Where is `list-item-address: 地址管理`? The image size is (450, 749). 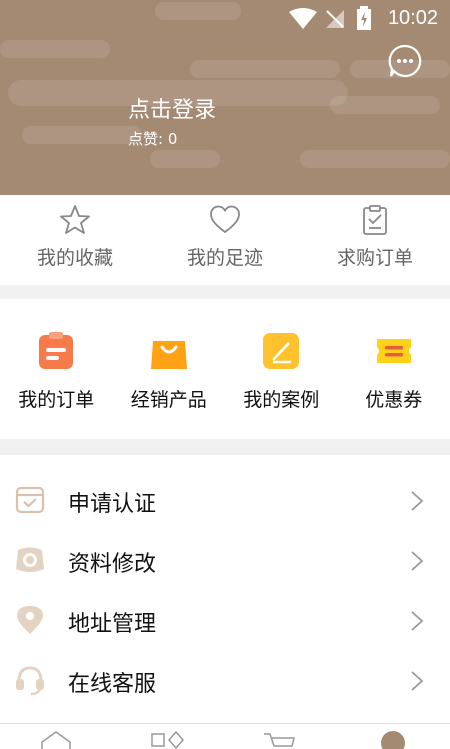 list-item-address: 地址管理 is located at coordinates (225, 620).